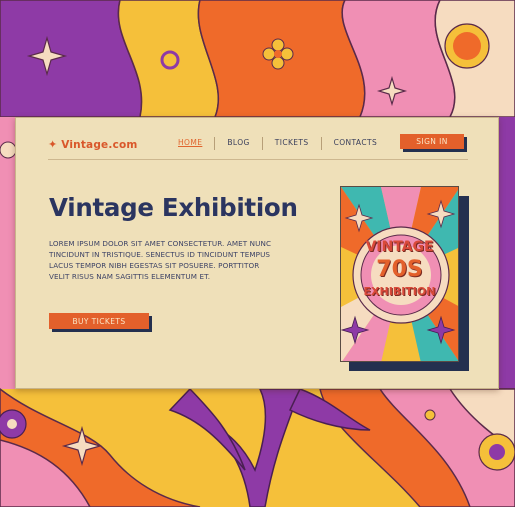 The height and width of the screenshot is (507, 515). What do you see at coordinates (356, 143) in the screenshot?
I see `nav-item-contacts: CONTACTS` at bounding box center [356, 143].